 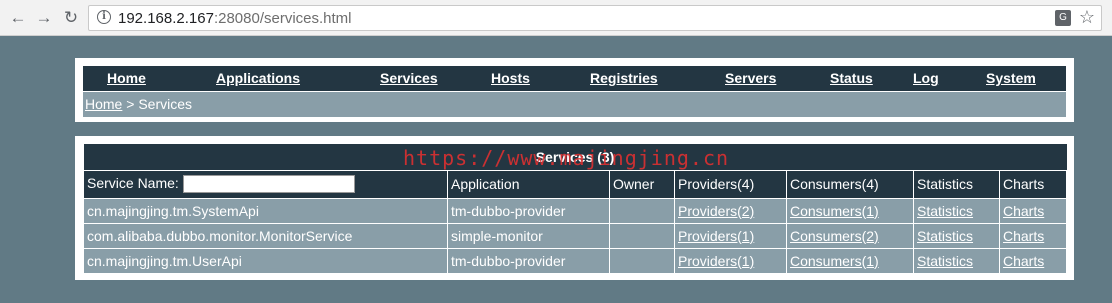 What do you see at coordinates (258, 78) in the screenshot?
I see `menu-applications: Applications` at bounding box center [258, 78].